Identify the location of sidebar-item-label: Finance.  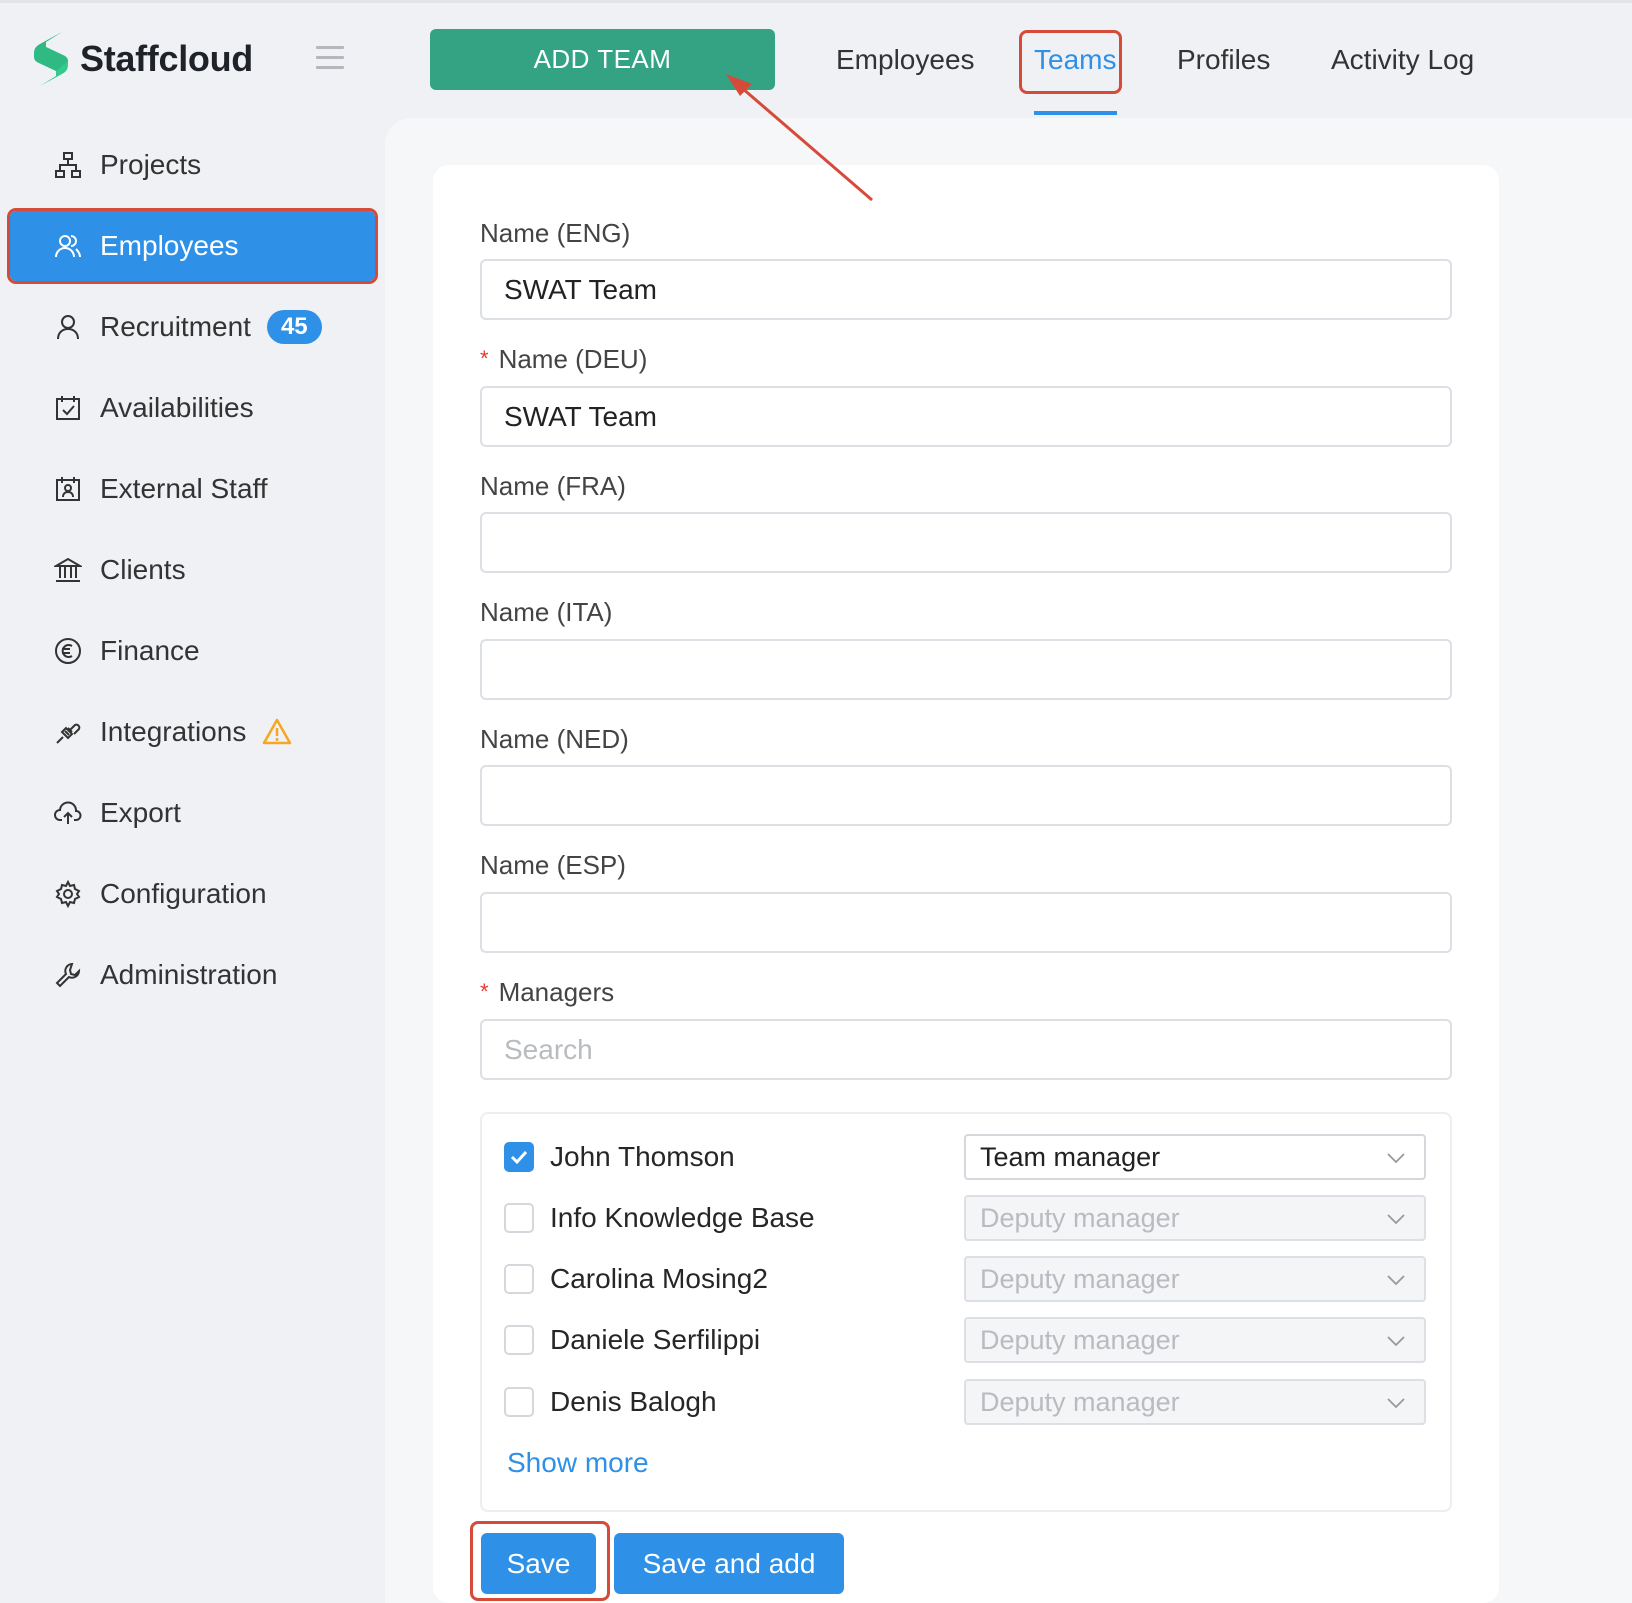
(150, 650).